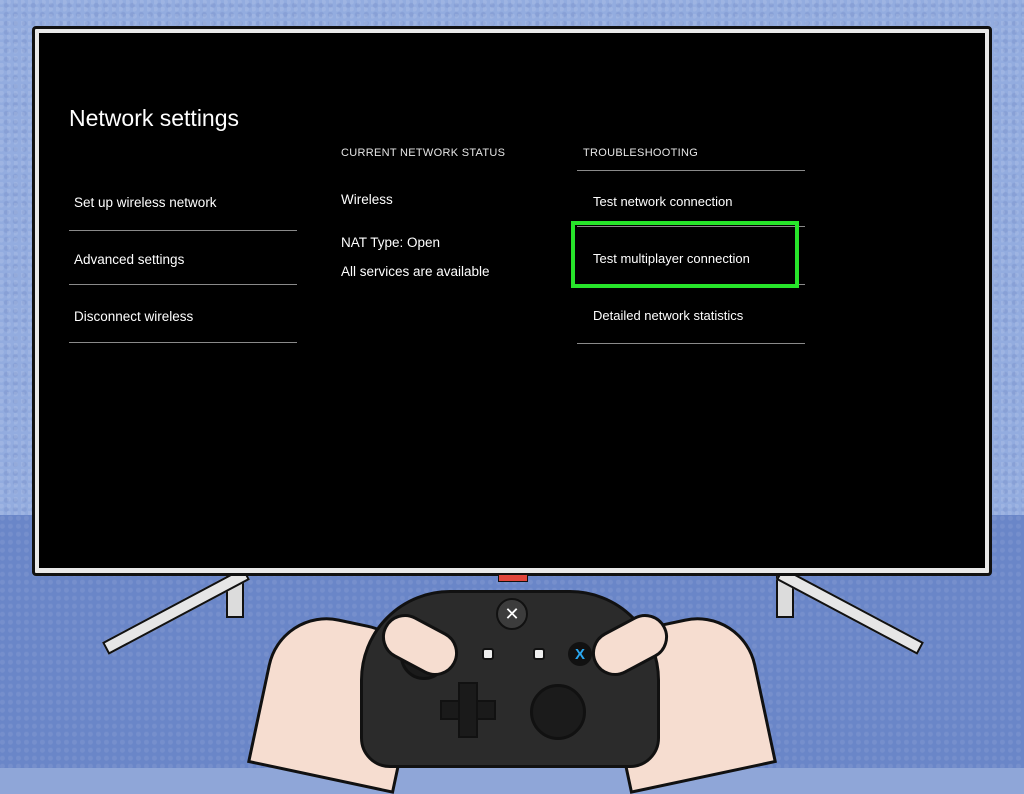 The height and width of the screenshot is (794, 1024). I want to click on troubleshooting-heading: TROUBLESHOOTING, so click(641, 153).